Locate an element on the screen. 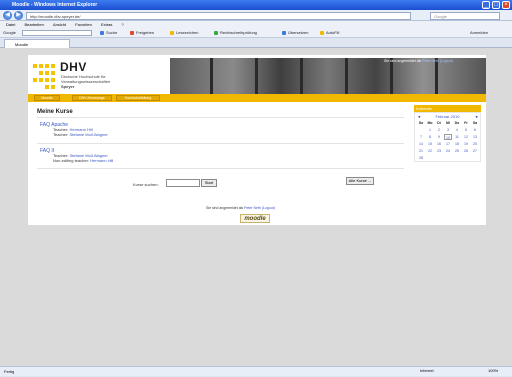 The image size is (512, 377). footer-user-link: Peter Neth is located at coordinates (252, 208).